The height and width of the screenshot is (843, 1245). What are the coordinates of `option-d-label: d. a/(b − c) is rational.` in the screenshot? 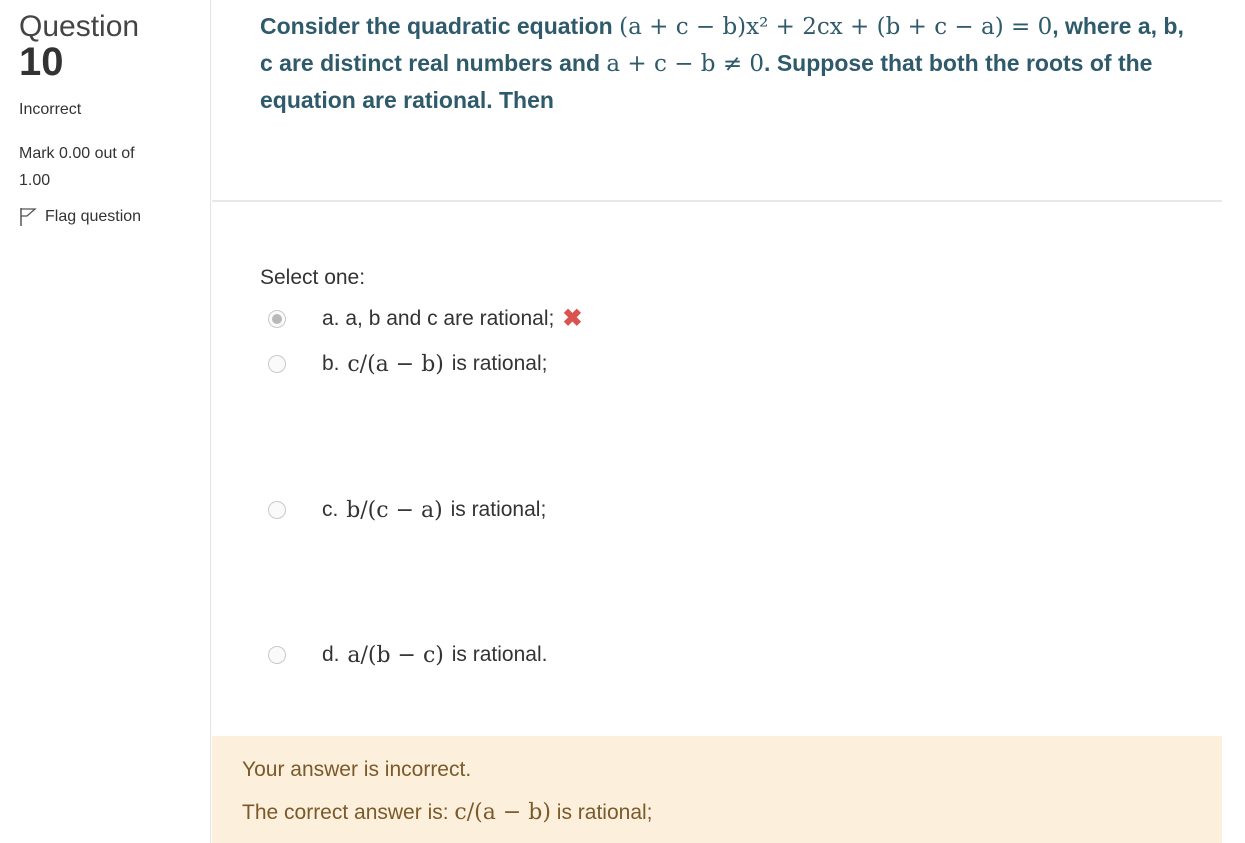 It's located at (434, 655).